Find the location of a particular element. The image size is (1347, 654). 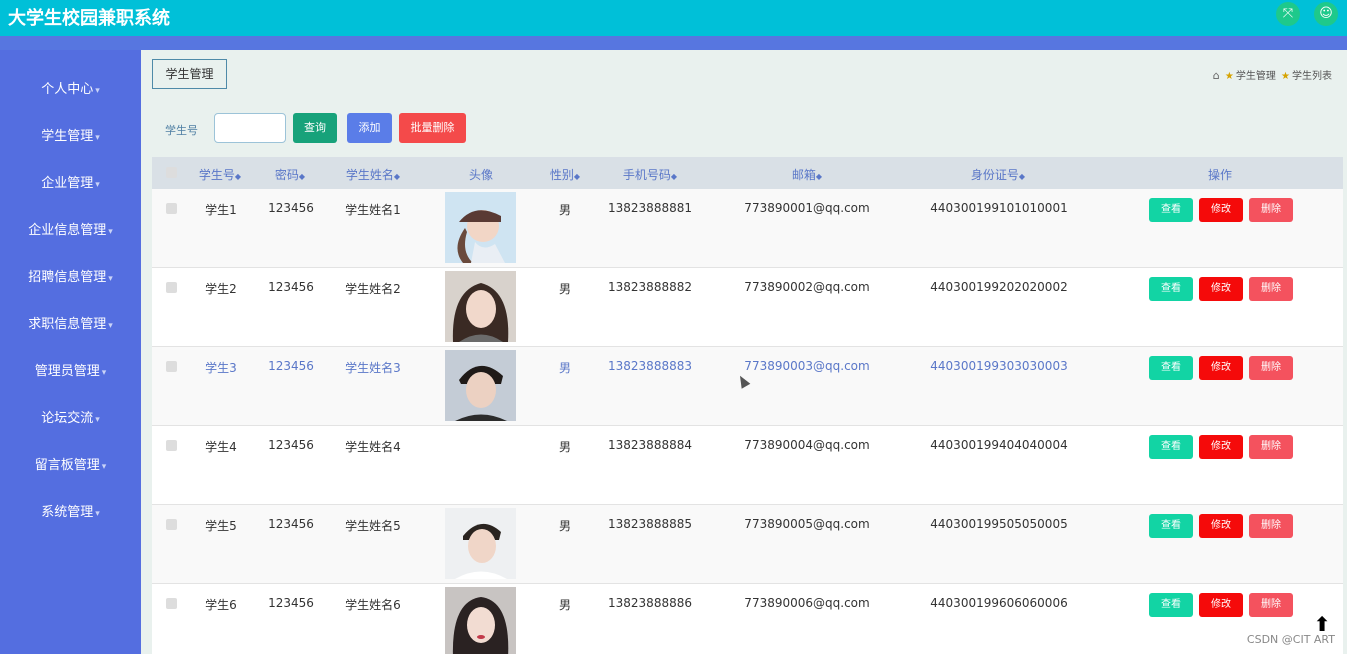

cell-student-id: 学生5 is located at coordinates (221, 526).